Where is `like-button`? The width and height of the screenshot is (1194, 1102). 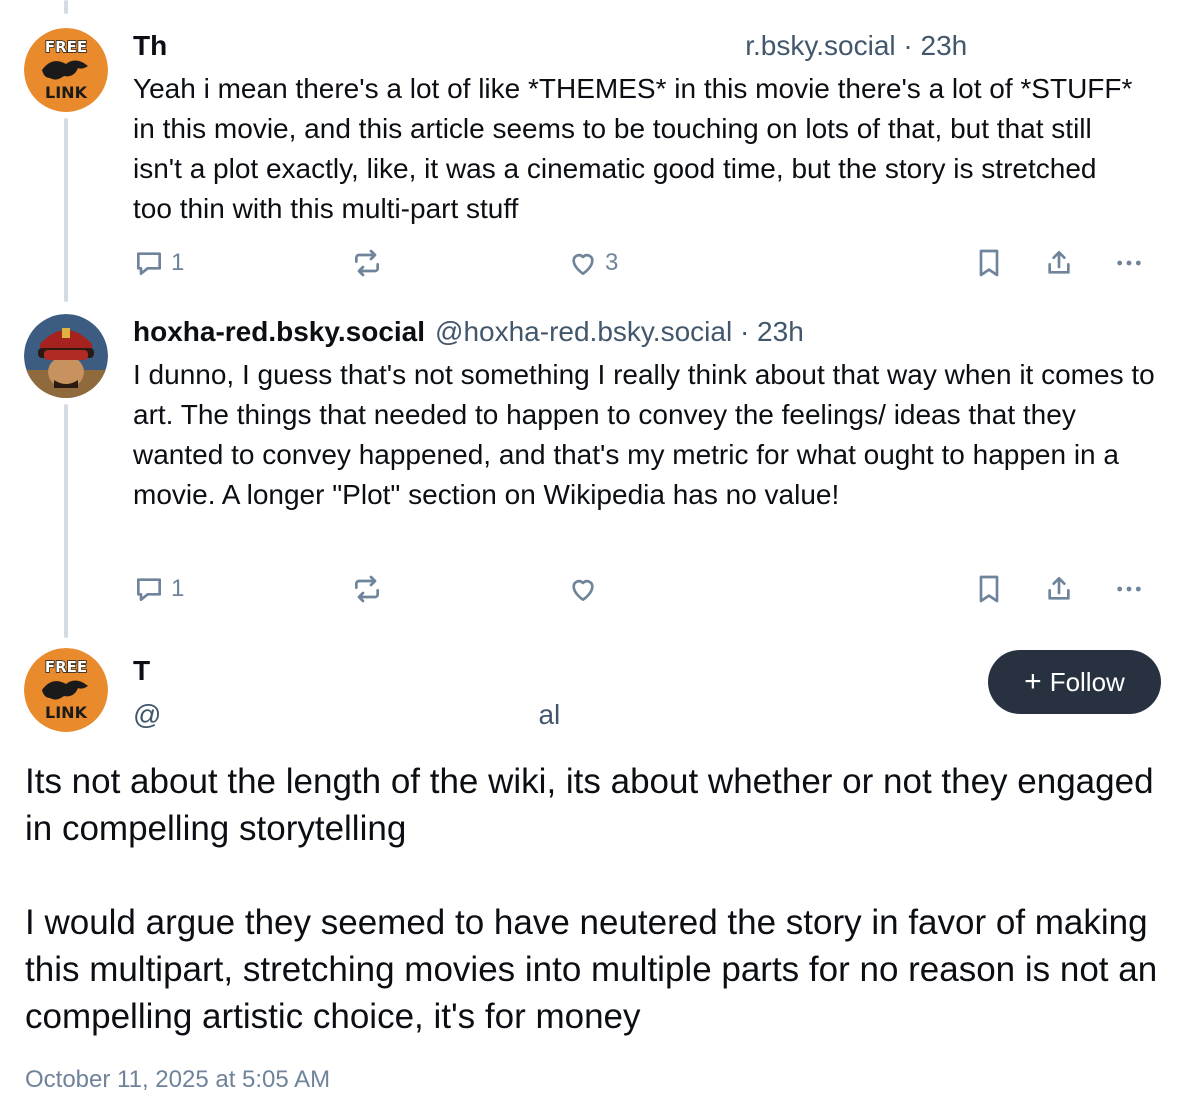 like-button is located at coordinates (586, 589).